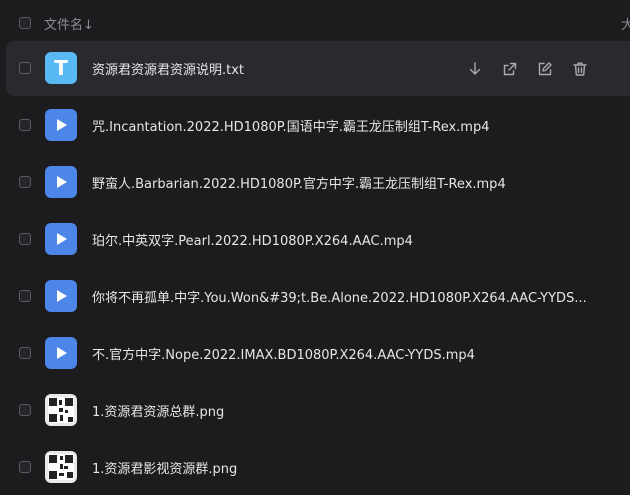 This screenshot has height=495, width=630. I want to click on file-row: 珀尔.中英双字.Pearl.2022.HD1080P.X264.AAC.mp4, so click(318, 239).